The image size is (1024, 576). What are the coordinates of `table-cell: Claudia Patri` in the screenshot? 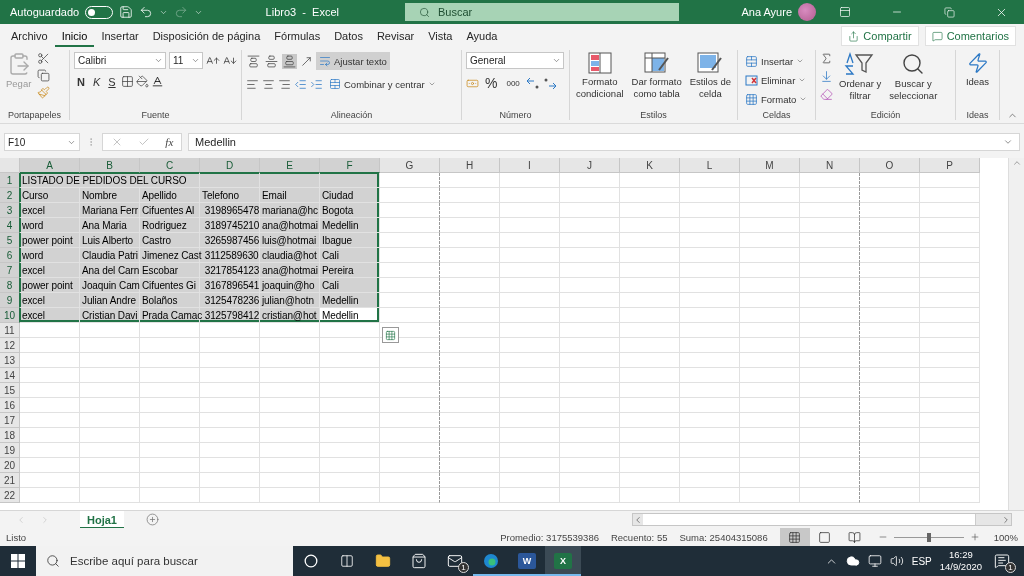 It's located at (110, 255).